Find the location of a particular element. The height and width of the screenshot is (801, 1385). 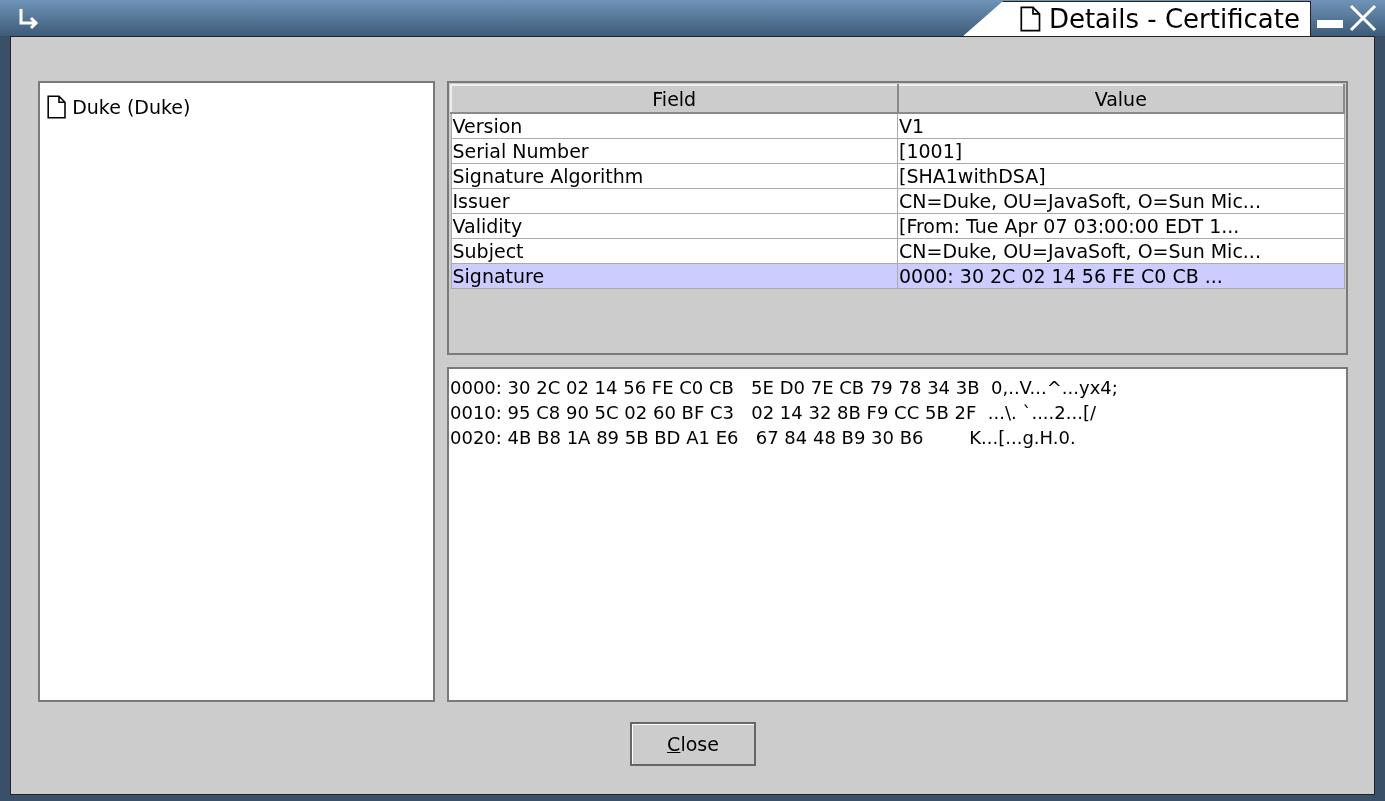

table-cell: Signature is located at coordinates (674, 276).